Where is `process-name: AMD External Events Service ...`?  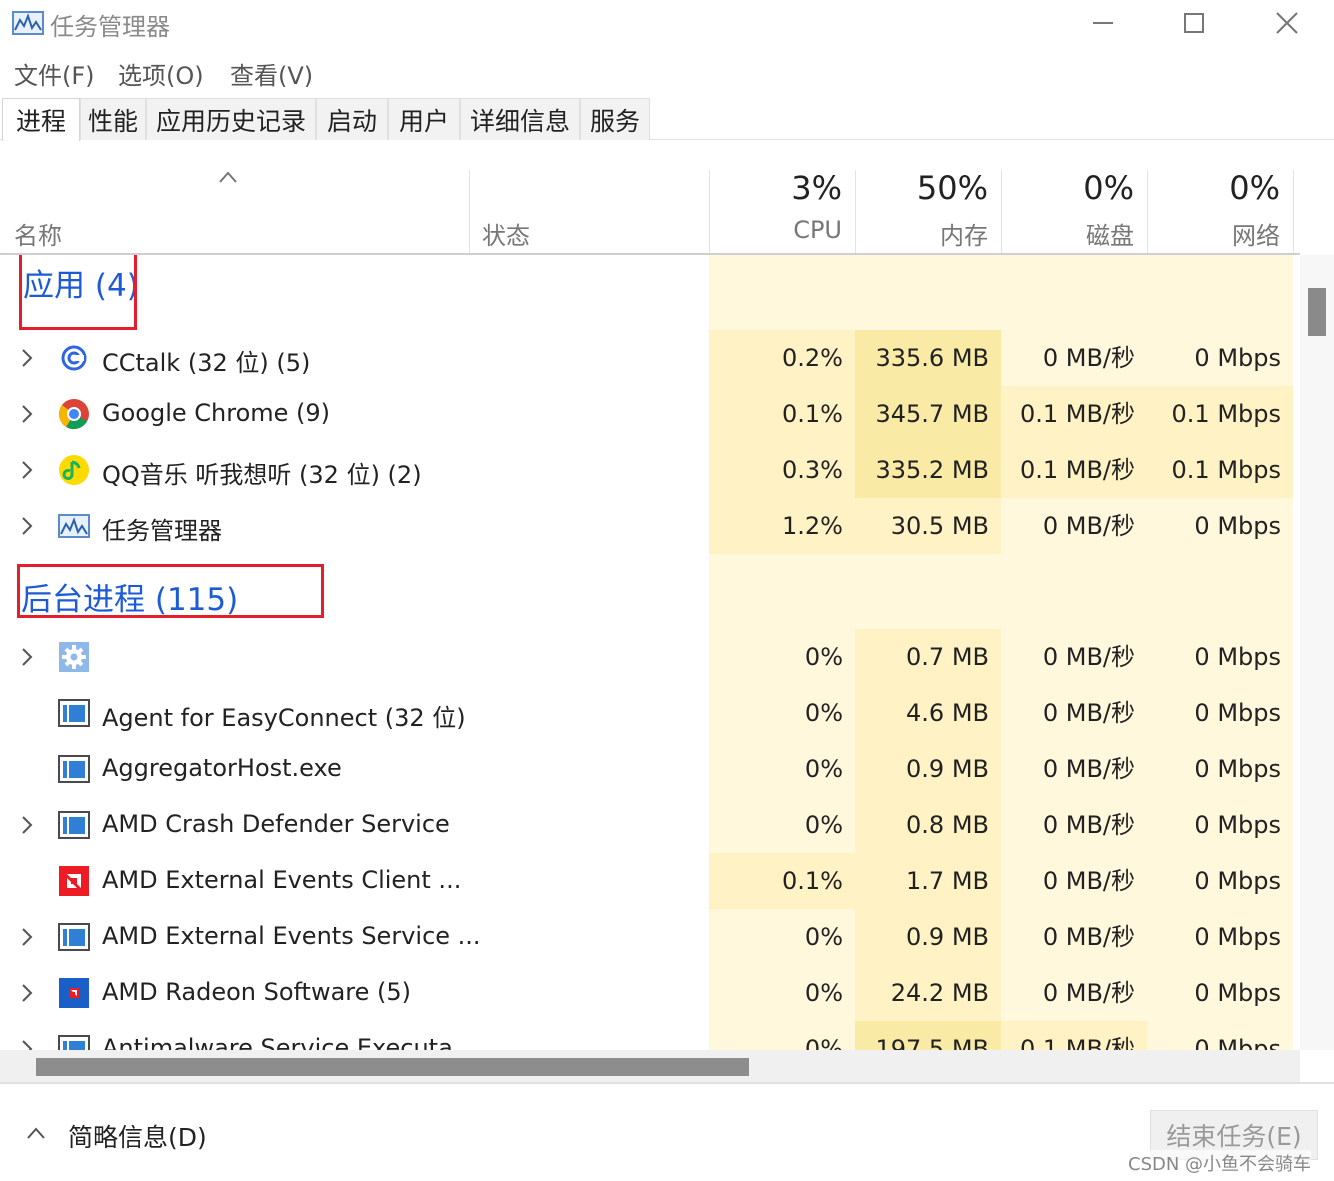
process-name: AMD External Events Service ... is located at coordinates (291, 936).